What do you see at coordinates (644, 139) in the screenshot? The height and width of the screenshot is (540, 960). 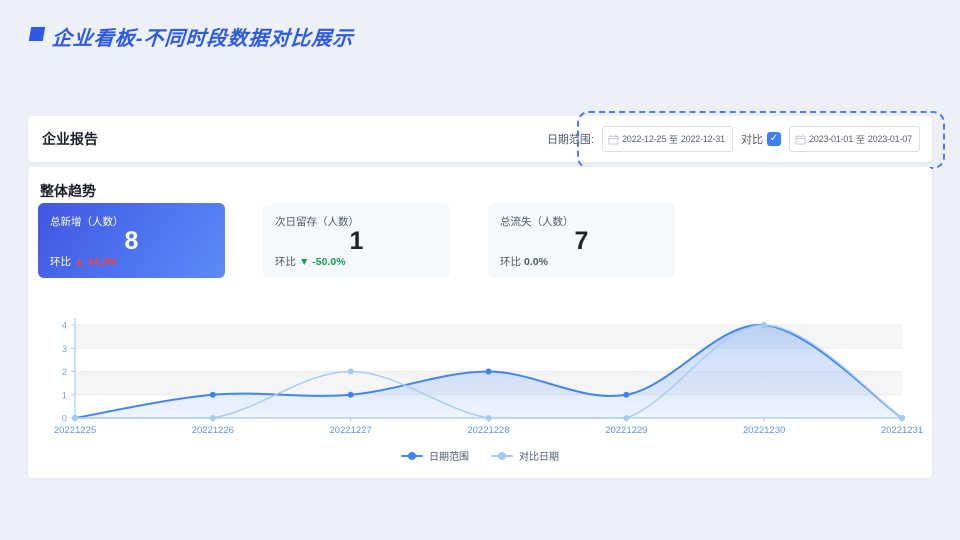 I see `range-start-date: 2022-12-25` at bounding box center [644, 139].